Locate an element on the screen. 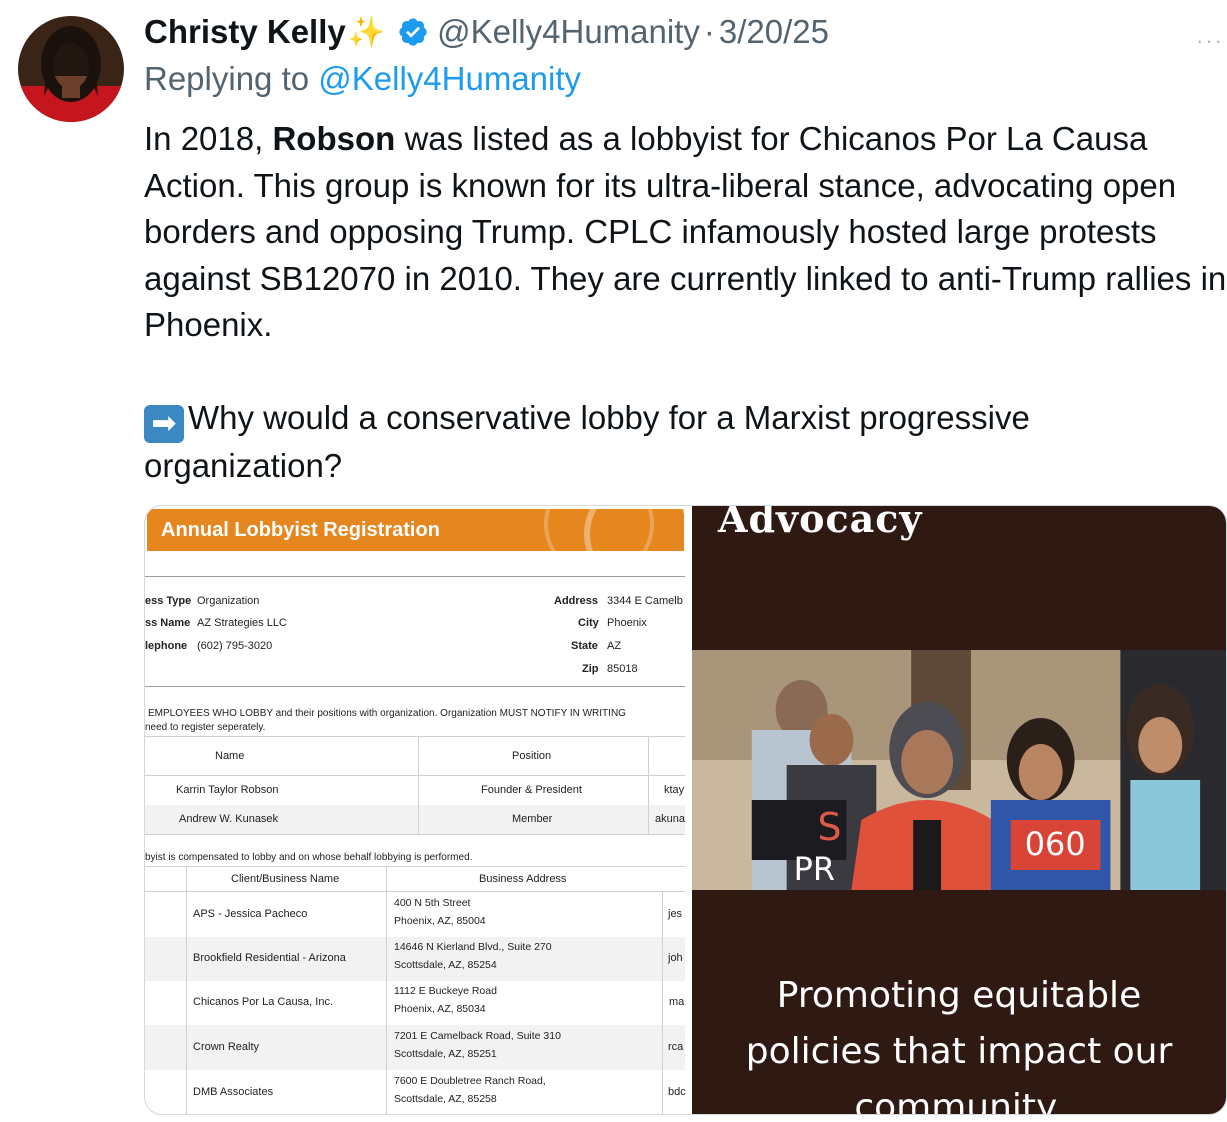 Image resolution: width=1227 pixels, height=1122 pixels. document-banner-title: Annual Lobbyist Registration is located at coordinates (300, 530).